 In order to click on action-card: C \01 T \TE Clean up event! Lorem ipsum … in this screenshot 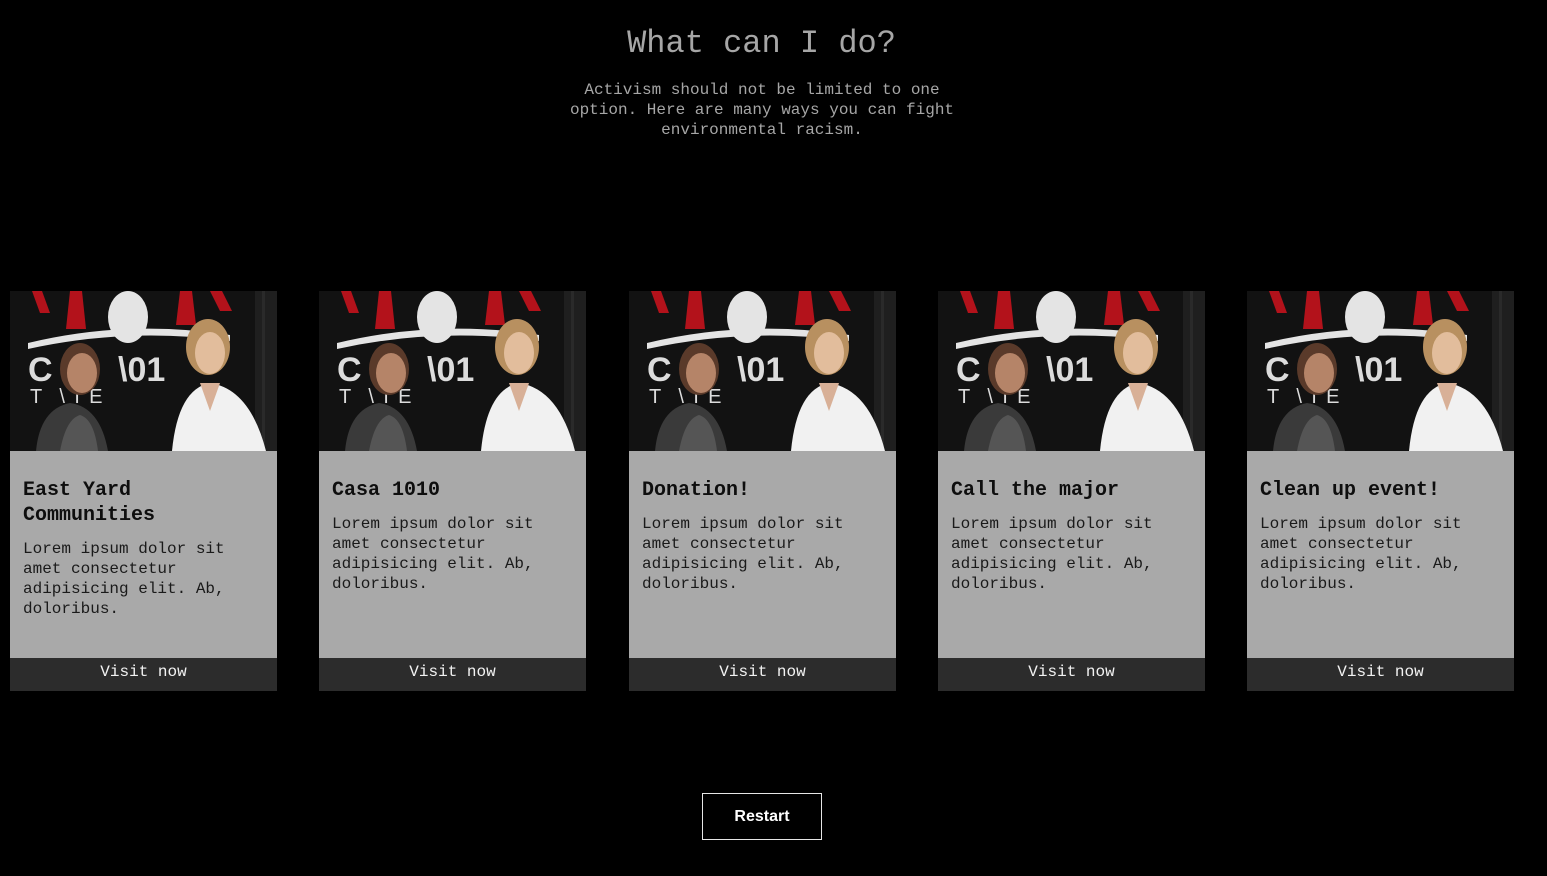, I will do `click(1380, 491)`.